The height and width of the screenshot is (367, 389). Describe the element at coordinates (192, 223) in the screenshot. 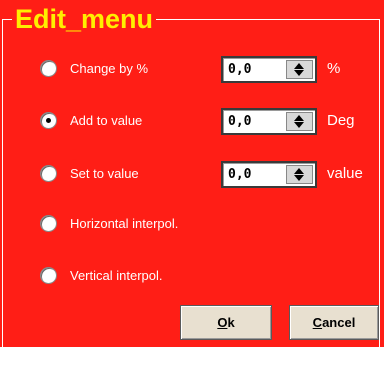

I see `option-row-horizontal-interpol: Horizontal interpol.` at that location.